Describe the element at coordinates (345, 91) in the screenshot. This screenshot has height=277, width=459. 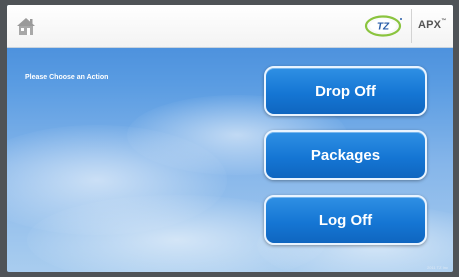
I see `drop-off-button: Drop Off` at that location.